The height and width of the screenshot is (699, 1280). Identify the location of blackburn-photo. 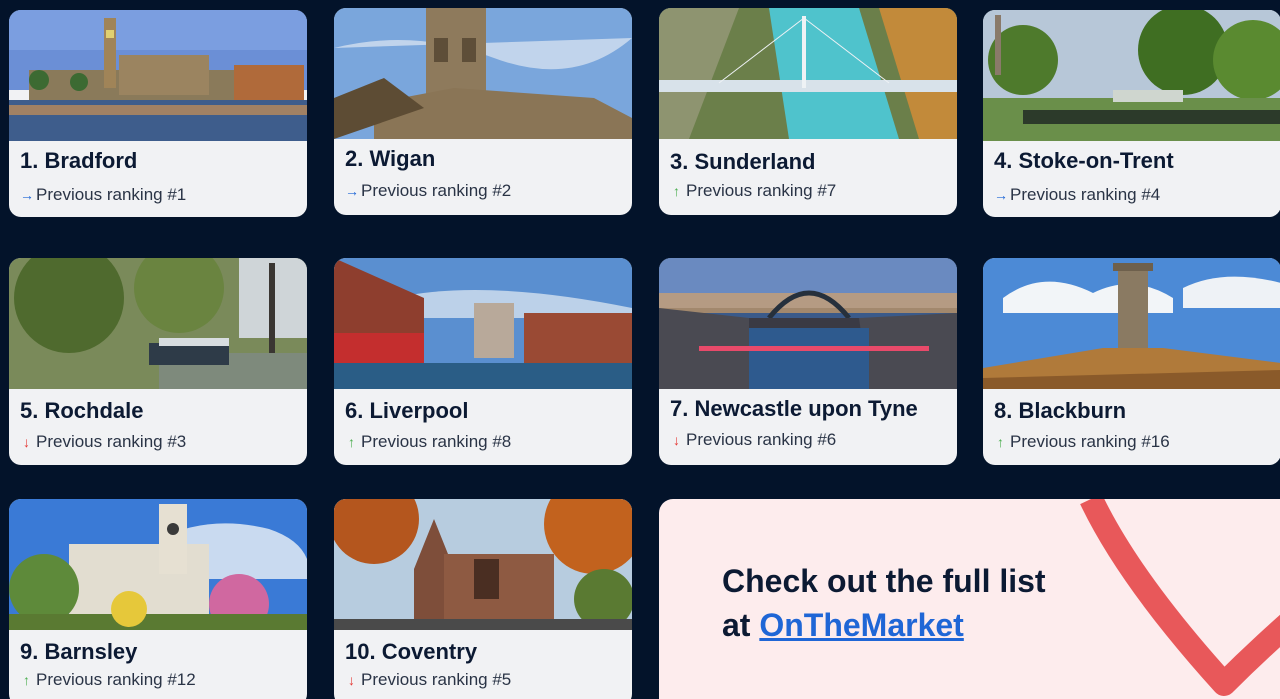
(1131, 323).